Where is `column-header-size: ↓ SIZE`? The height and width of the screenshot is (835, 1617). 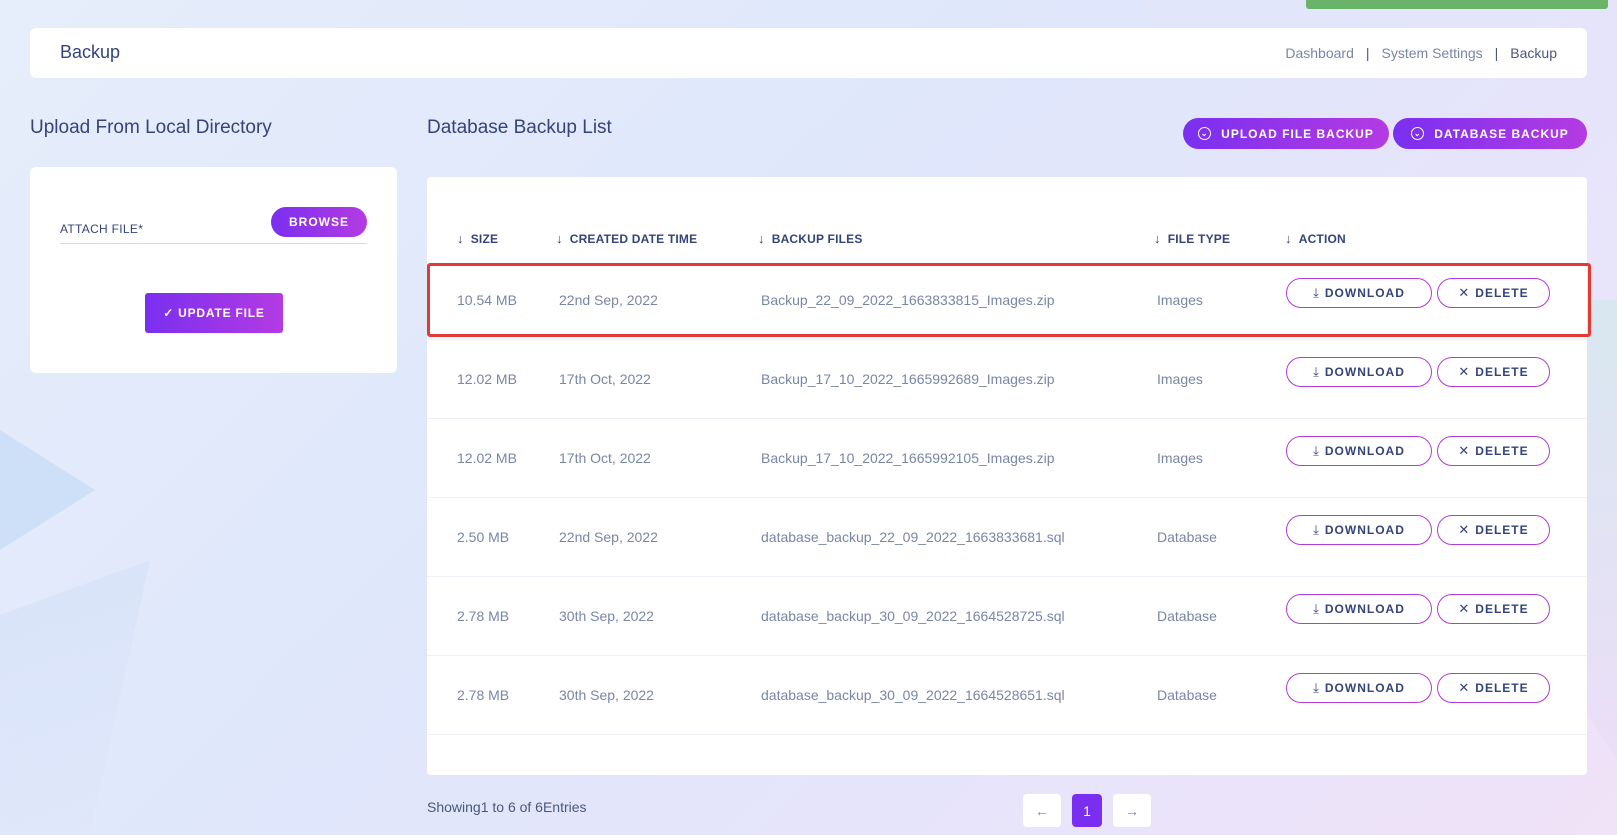
column-header-size: ↓ SIZE is located at coordinates (477, 238).